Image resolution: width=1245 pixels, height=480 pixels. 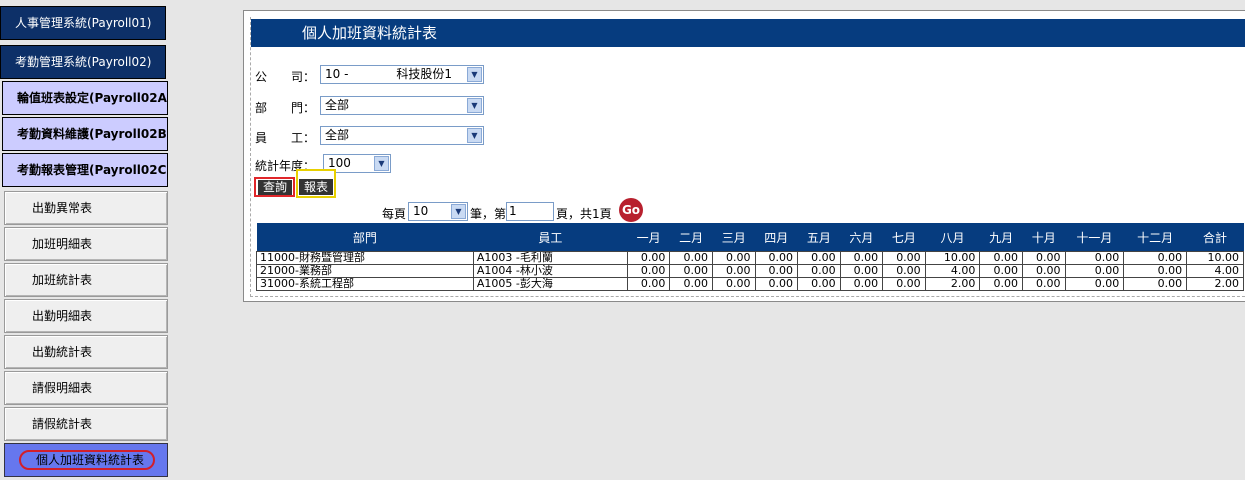 What do you see at coordinates (648, 237) in the screenshot?
I see `column-header: 一月` at bounding box center [648, 237].